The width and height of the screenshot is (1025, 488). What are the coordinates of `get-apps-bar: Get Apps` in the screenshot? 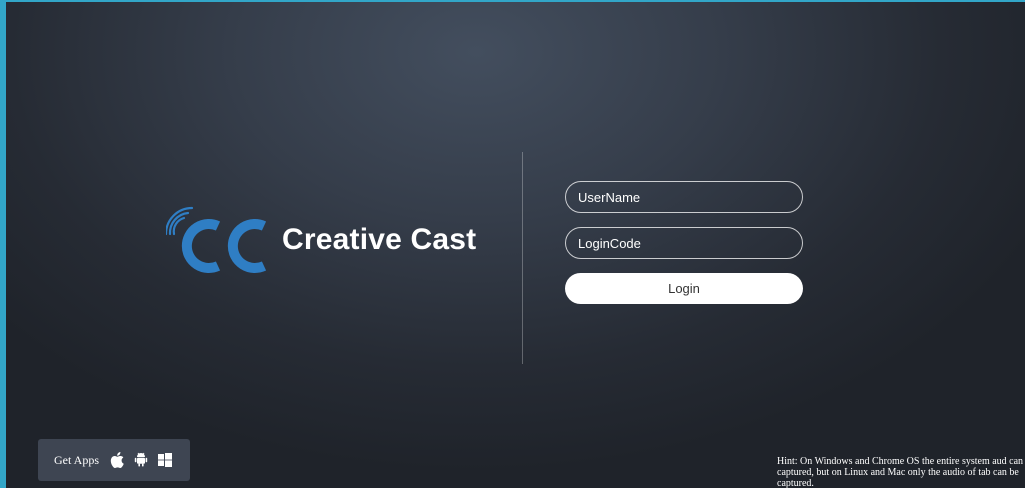 It's located at (114, 460).